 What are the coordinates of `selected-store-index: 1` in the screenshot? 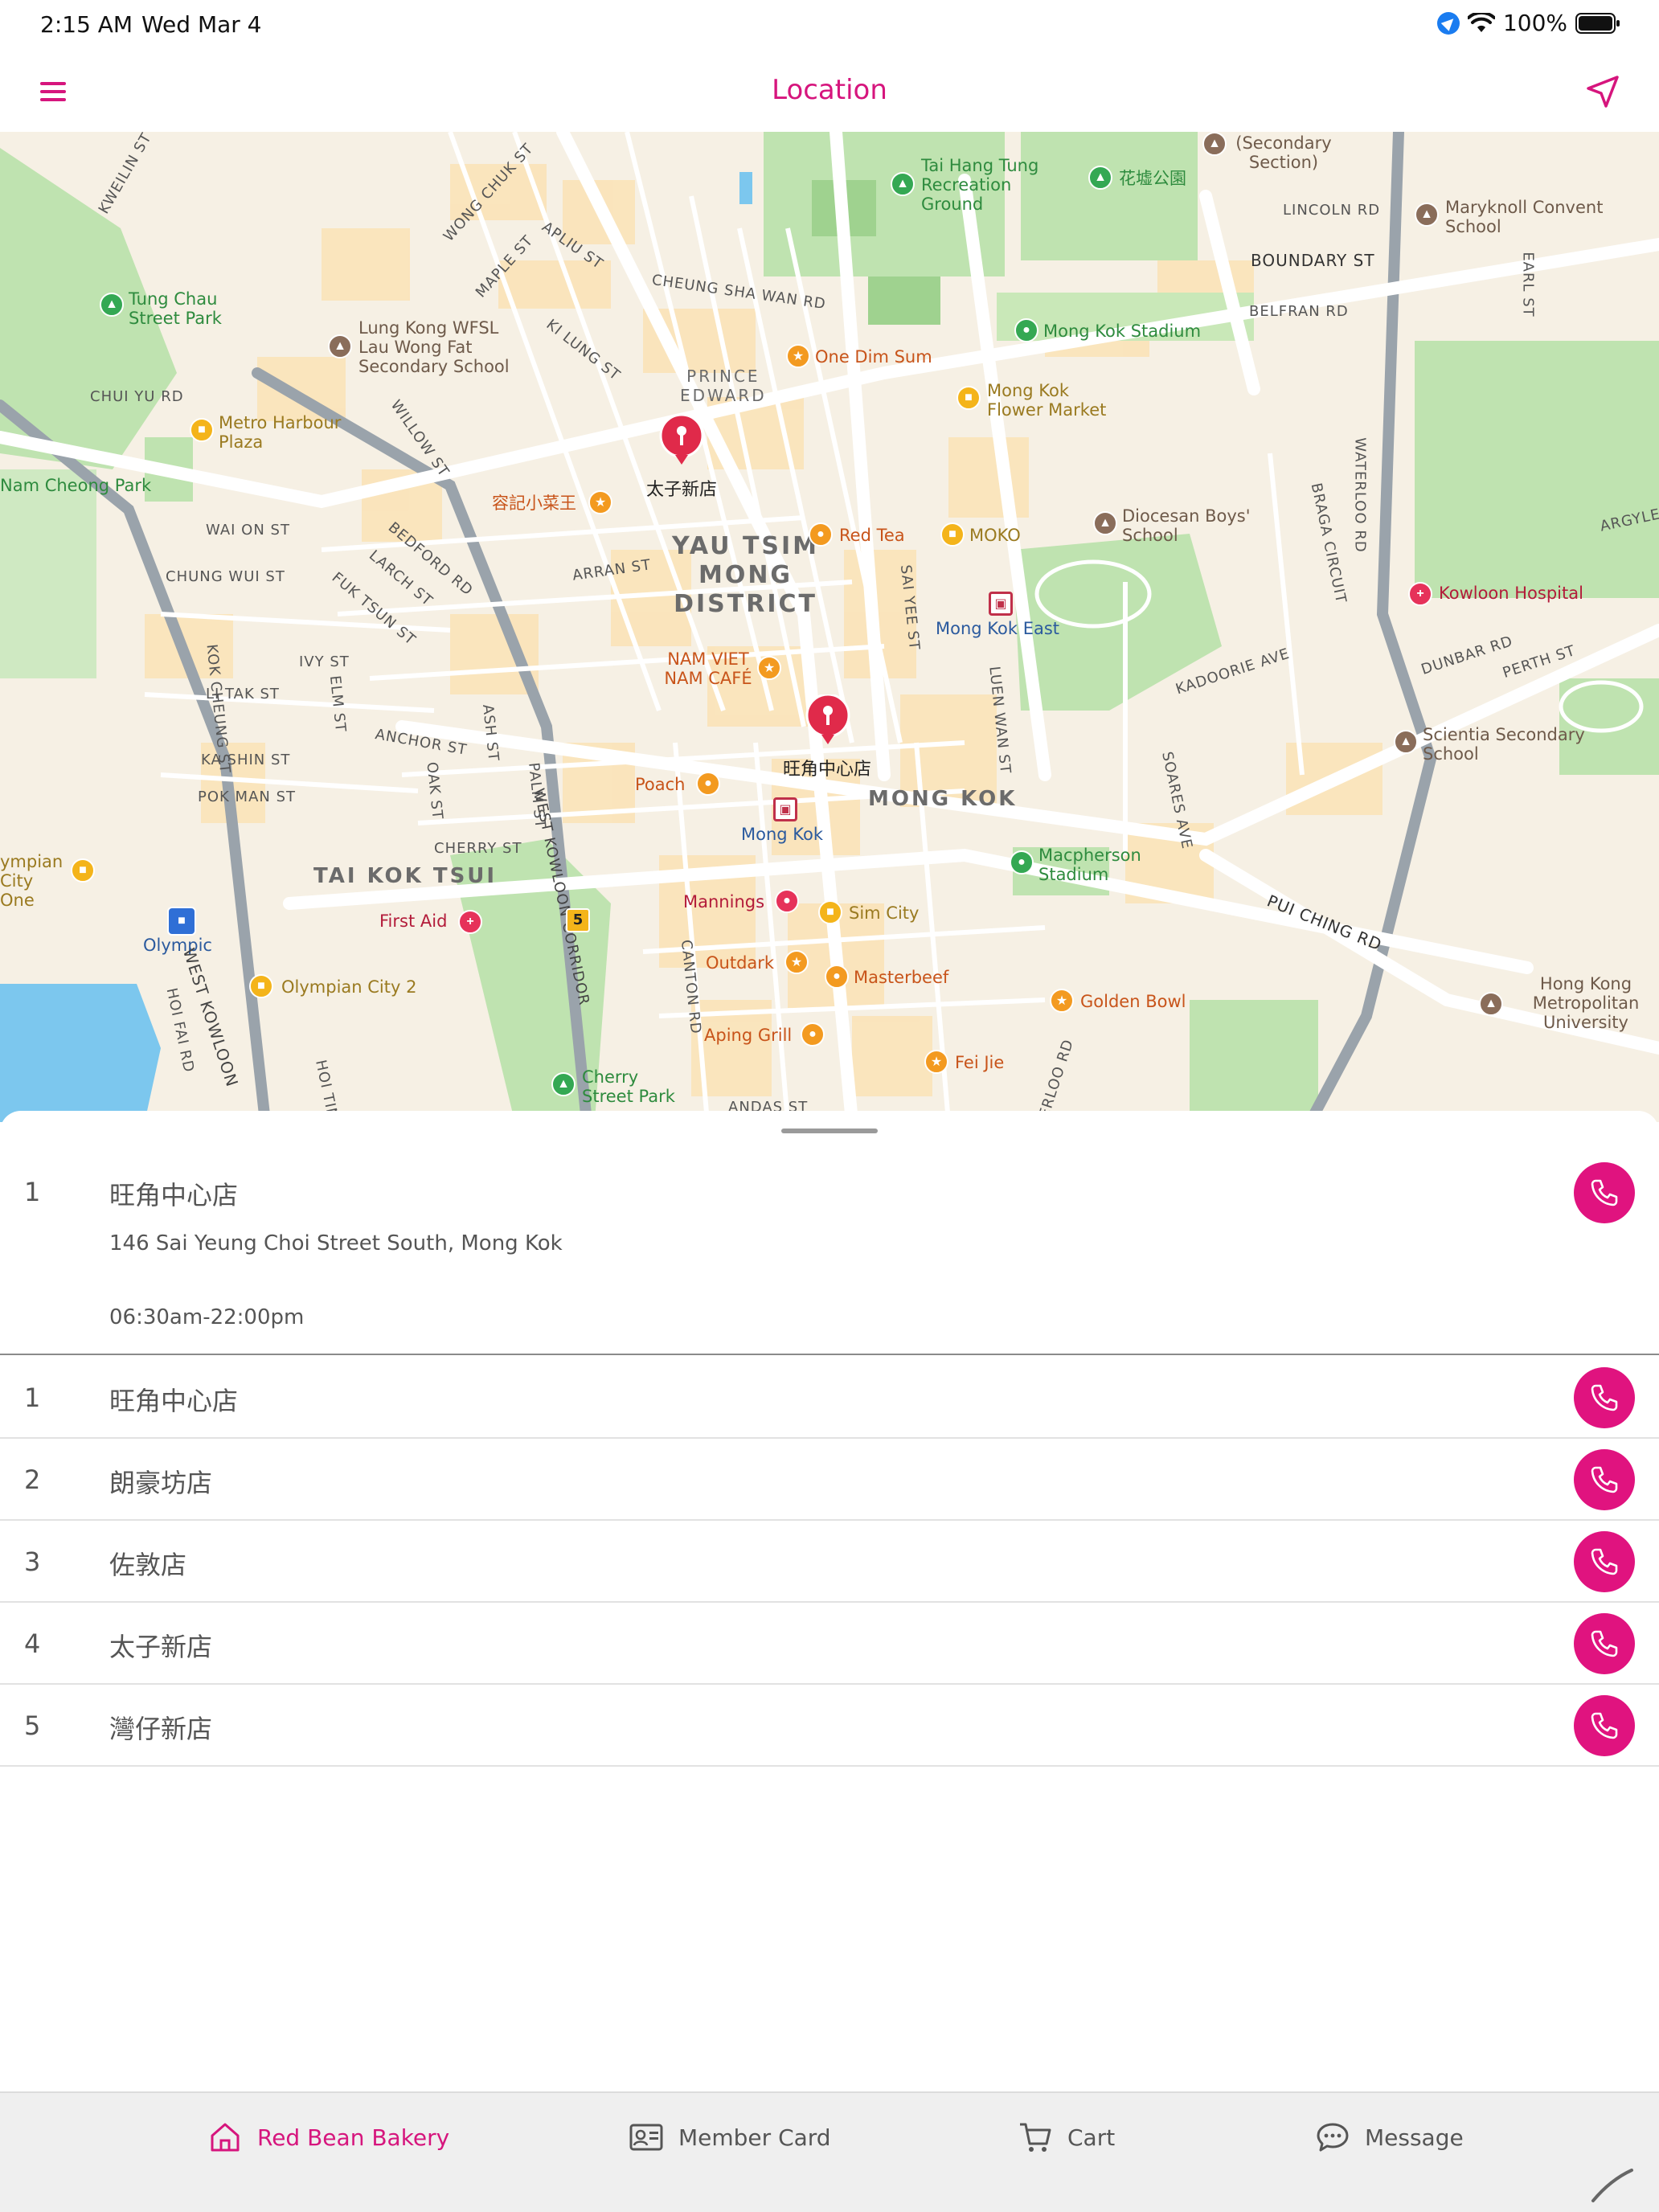 It's located at (32, 1192).